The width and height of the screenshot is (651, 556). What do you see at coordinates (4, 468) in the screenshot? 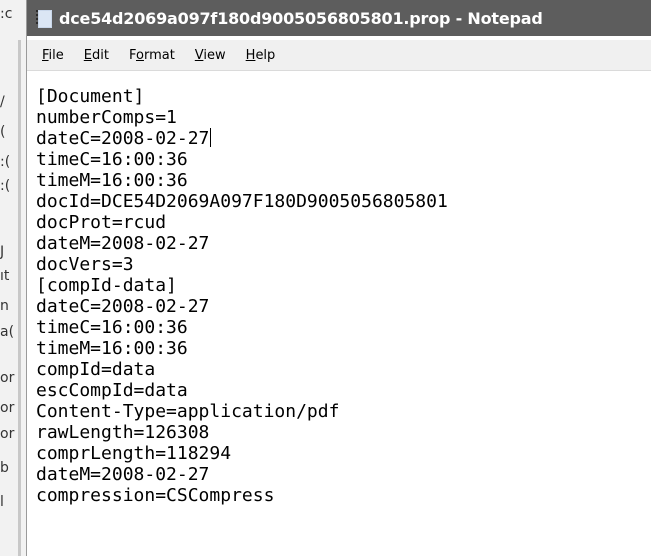
I see `background-text-fragment: b` at bounding box center [4, 468].